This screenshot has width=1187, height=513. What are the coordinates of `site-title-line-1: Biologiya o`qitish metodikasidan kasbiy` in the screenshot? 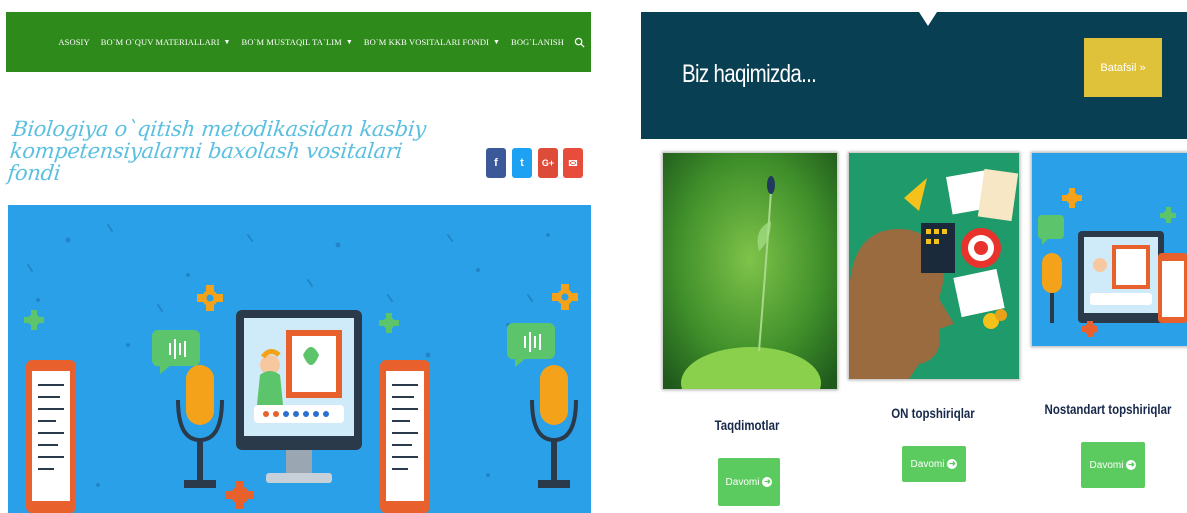 It's located at (219, 129).